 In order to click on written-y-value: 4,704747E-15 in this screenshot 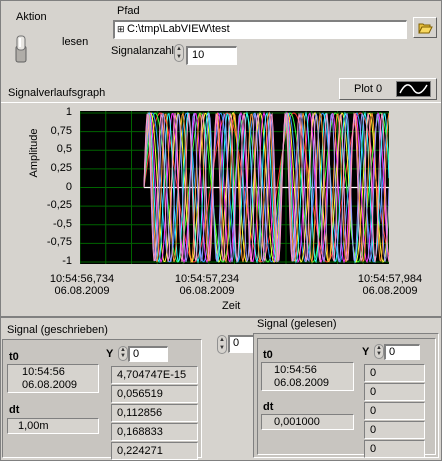, I will do `click(154, 375)`.